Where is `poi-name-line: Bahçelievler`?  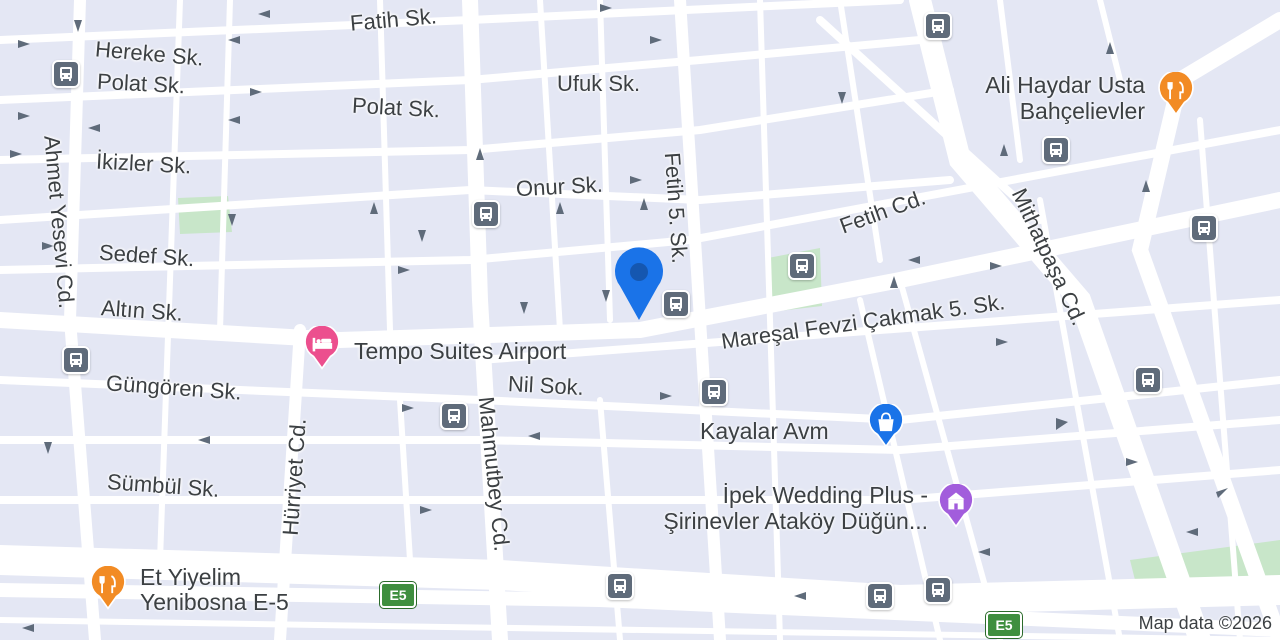 poi-name-line: Bahçelievler is located at coordinates (1082, 111).